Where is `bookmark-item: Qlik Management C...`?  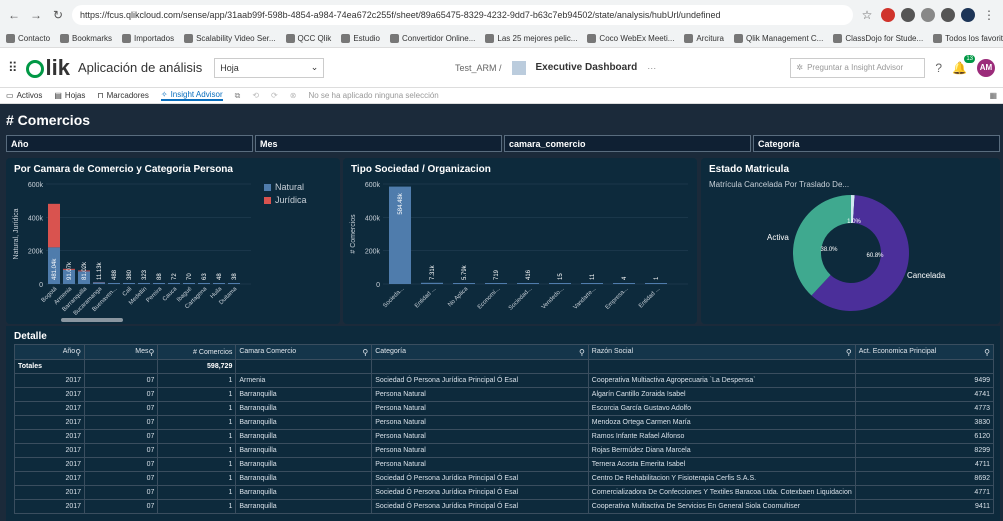
bookmark-item: Qlik Management C... is located at coordinates (778, 38).